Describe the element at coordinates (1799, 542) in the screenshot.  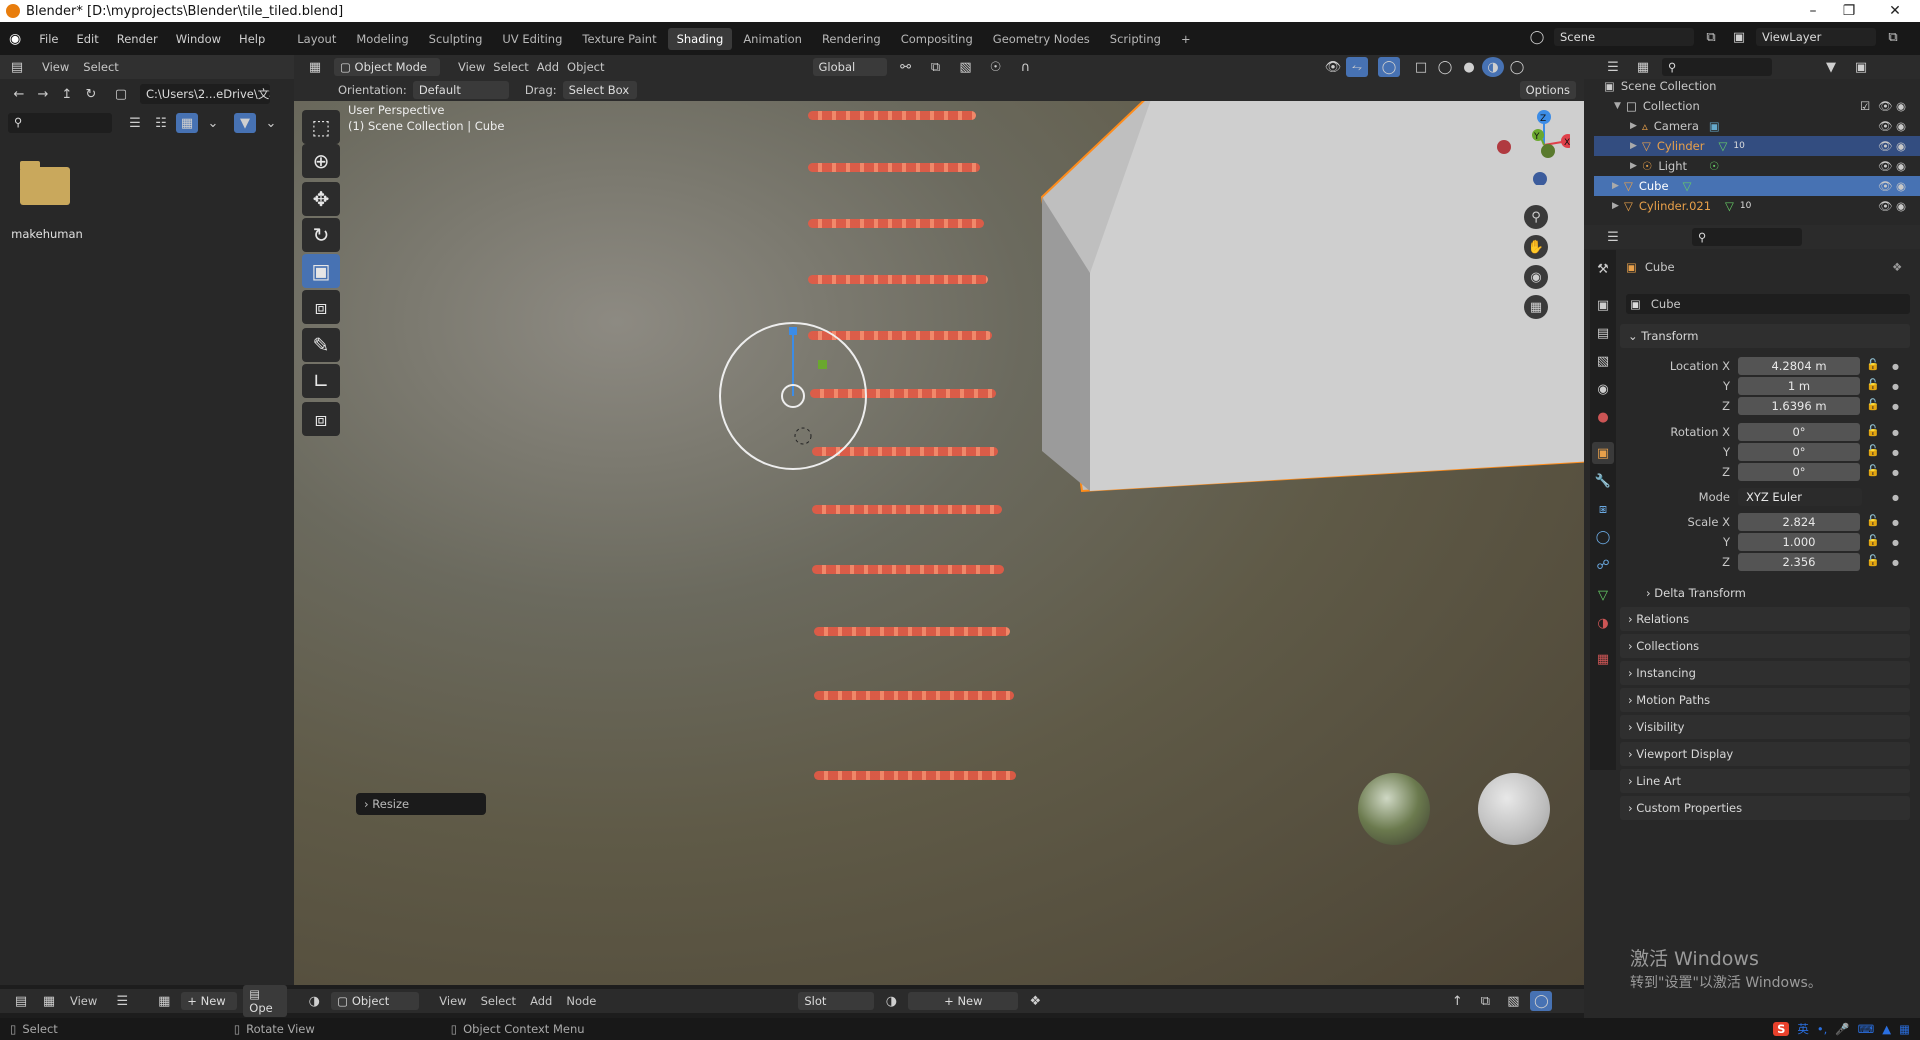
I see `scale-y-field: 1.000` at that location.